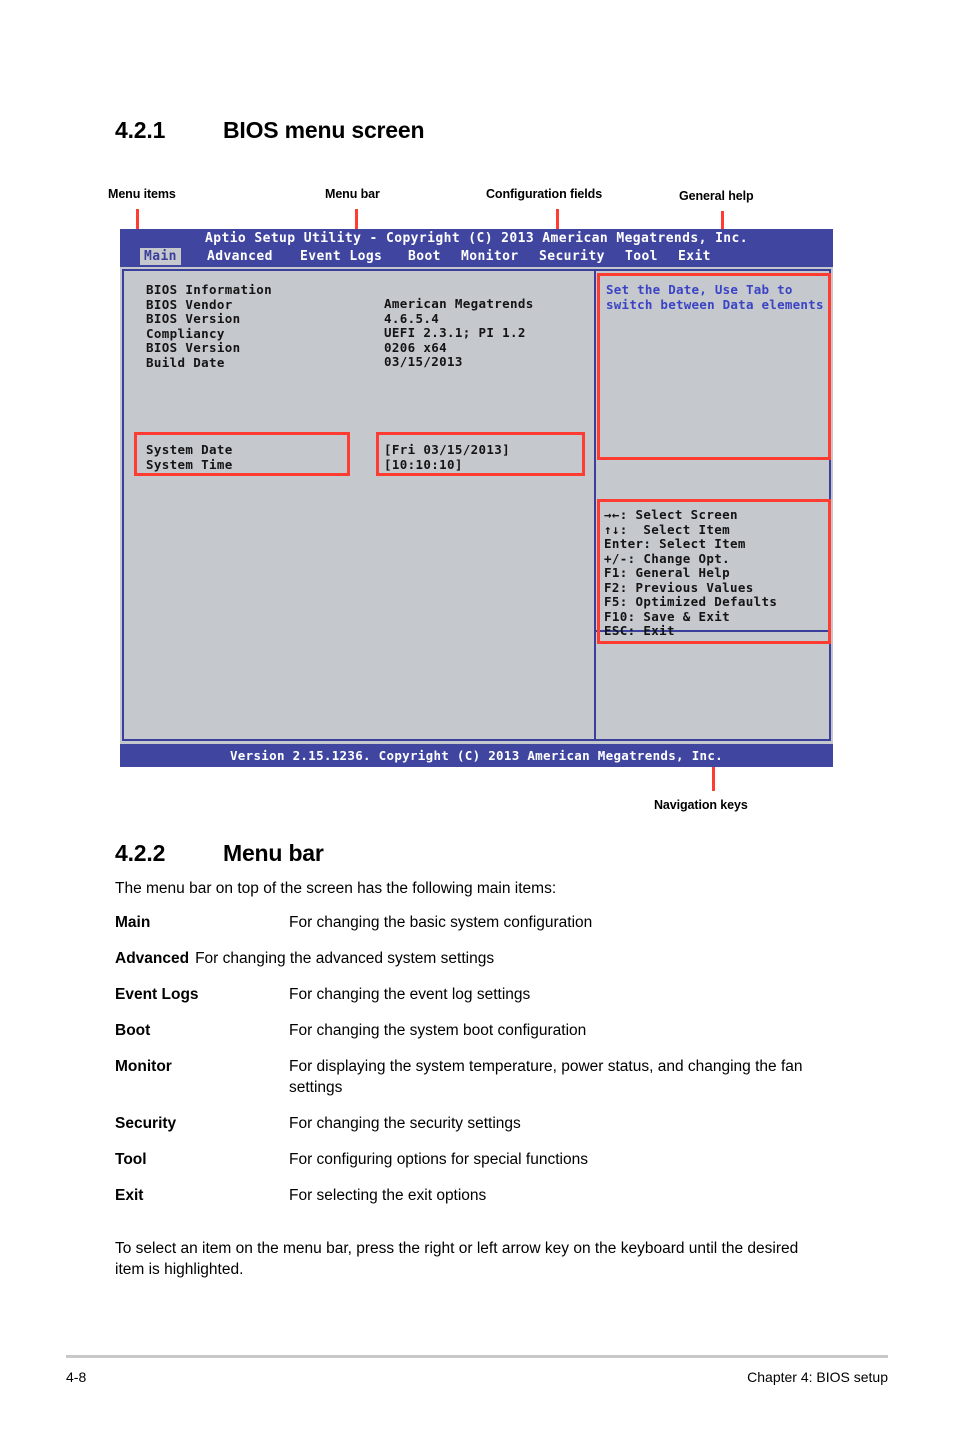 The height and width of the screenshot is (1438, 954). Describe the element at coordinates (694, 256) in the screenshot. I see `bios-menu-item-exit: Exit` at that location.